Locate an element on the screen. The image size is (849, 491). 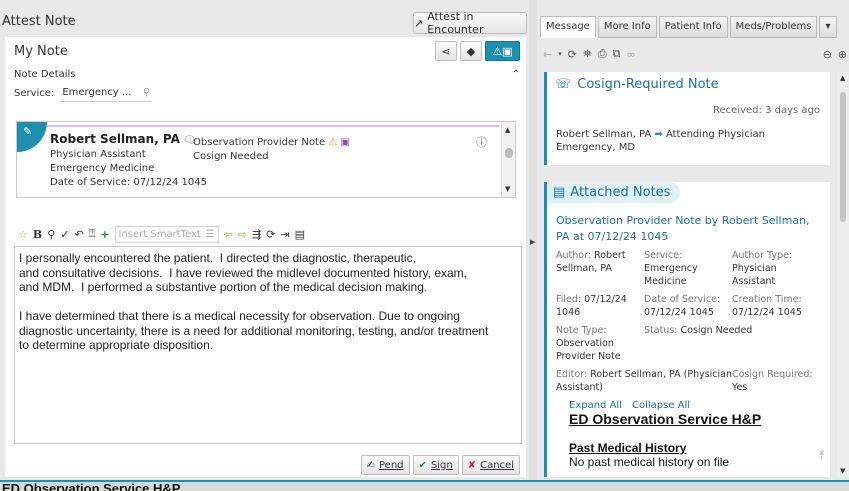
note-footer: ✍ Pend ✔ Sign ✘ Cancel is located at coordinates (265, 465).